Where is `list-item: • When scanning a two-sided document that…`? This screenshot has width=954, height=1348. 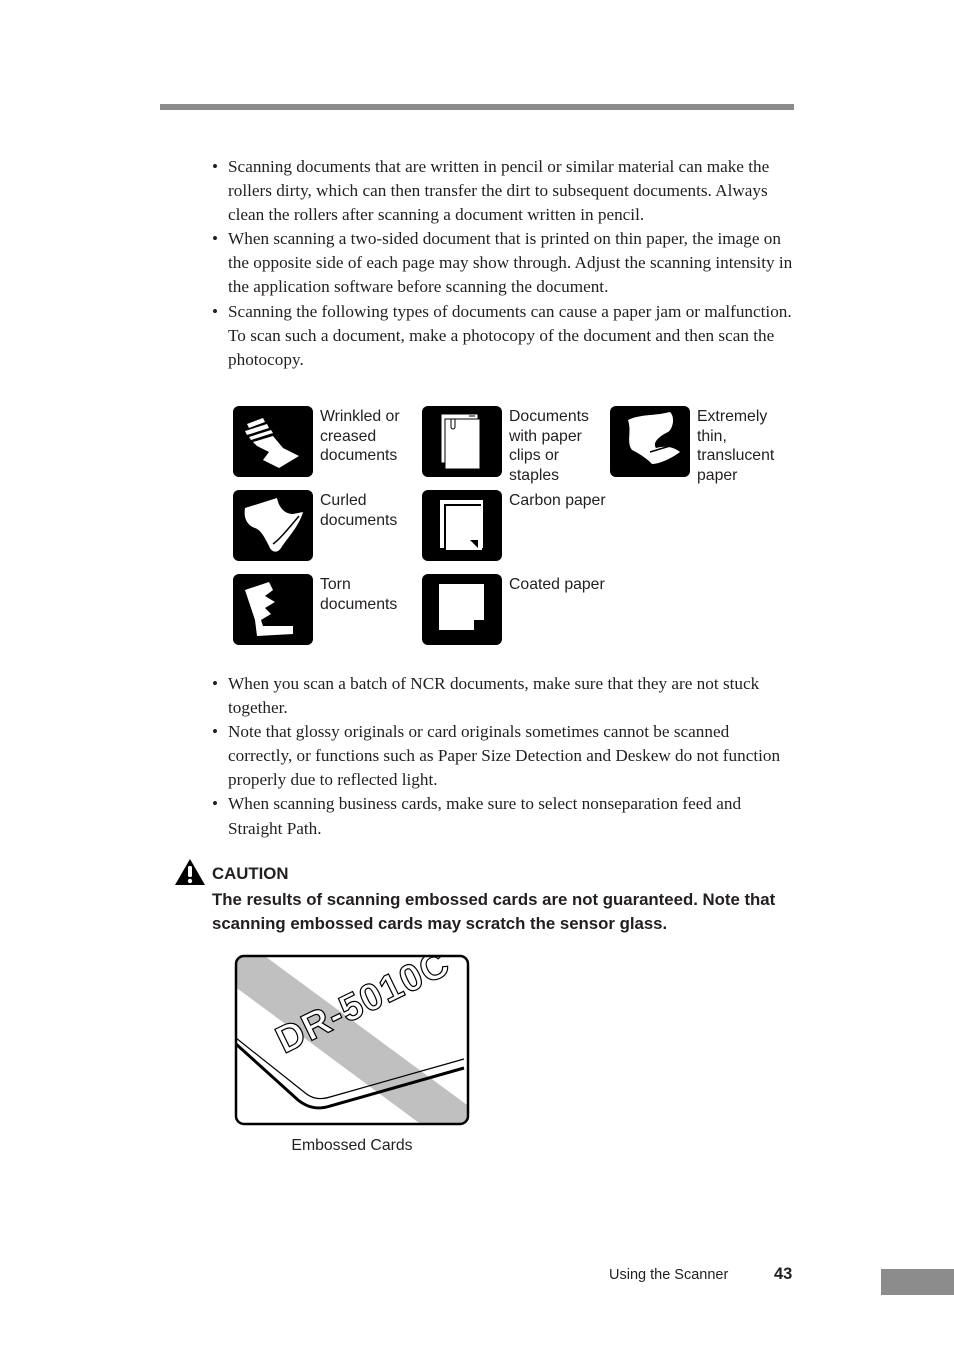 list-item: • When scanning a two-sided document that… is located at coordinates (503, 263).